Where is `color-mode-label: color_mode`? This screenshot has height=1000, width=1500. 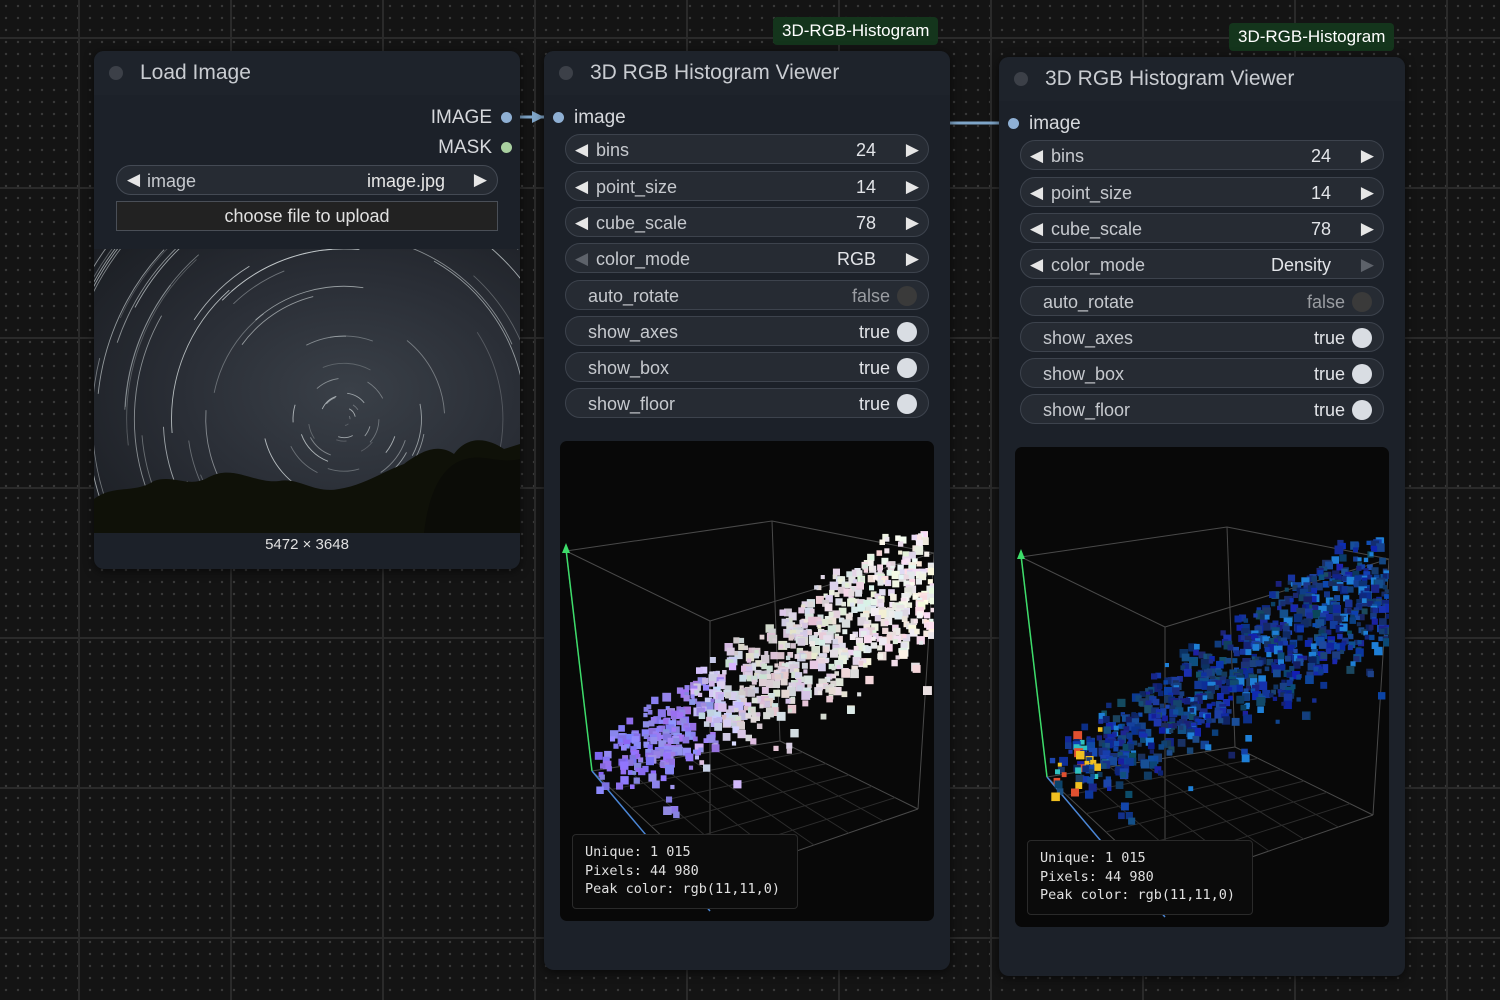
color-mode-label: color_mode is located at coordinates (643, 259).